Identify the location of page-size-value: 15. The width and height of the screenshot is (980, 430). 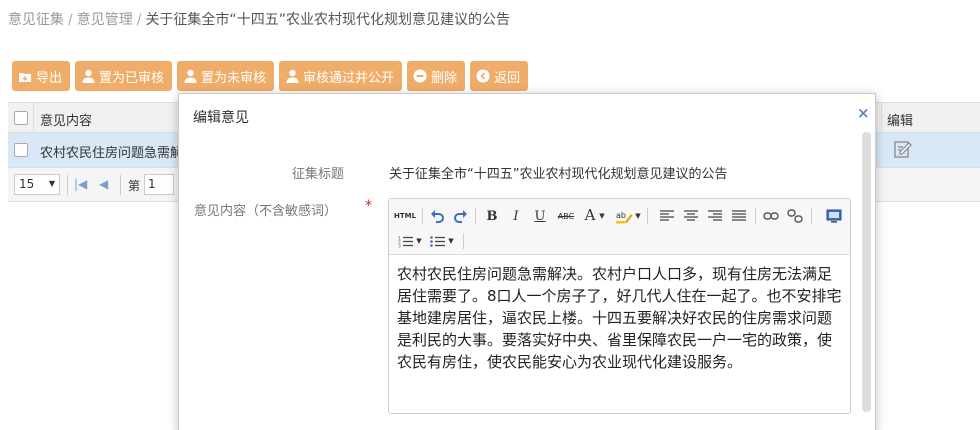
(27, 184).